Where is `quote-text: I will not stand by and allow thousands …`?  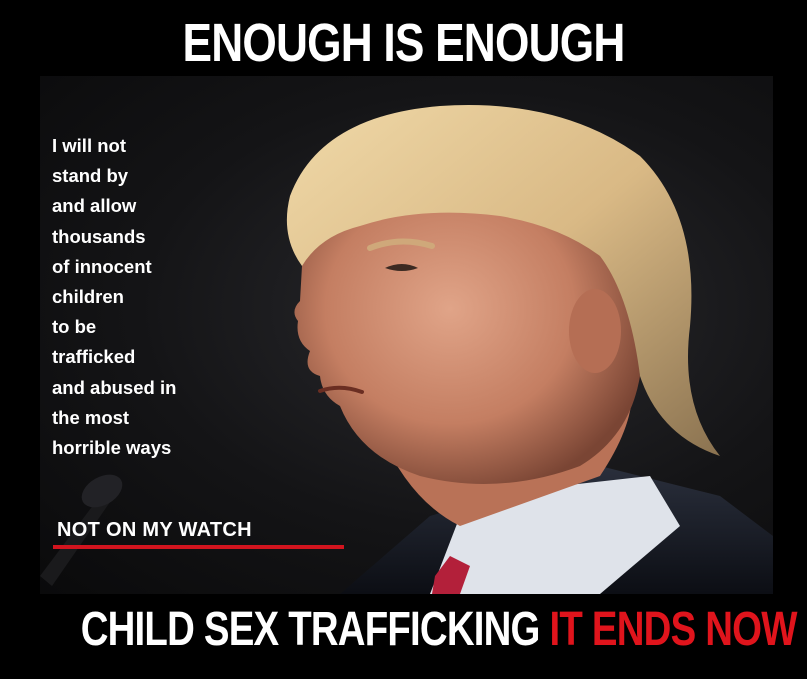 quote-text: I will not stand by and allow thousands … is located at coordinates (152, 297).